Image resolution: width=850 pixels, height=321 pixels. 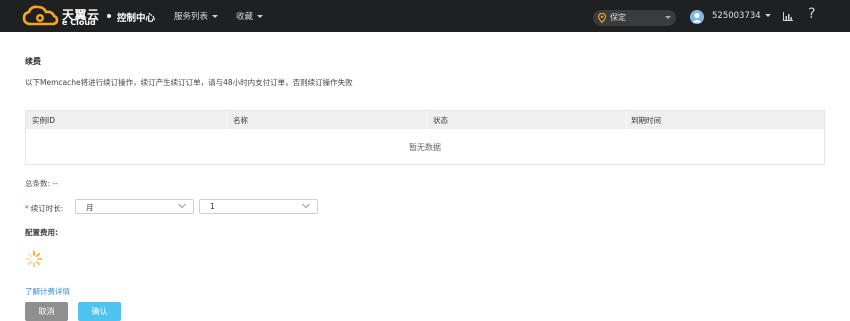 I want to click on user-avatar-icon, so click(x=697, y=17).